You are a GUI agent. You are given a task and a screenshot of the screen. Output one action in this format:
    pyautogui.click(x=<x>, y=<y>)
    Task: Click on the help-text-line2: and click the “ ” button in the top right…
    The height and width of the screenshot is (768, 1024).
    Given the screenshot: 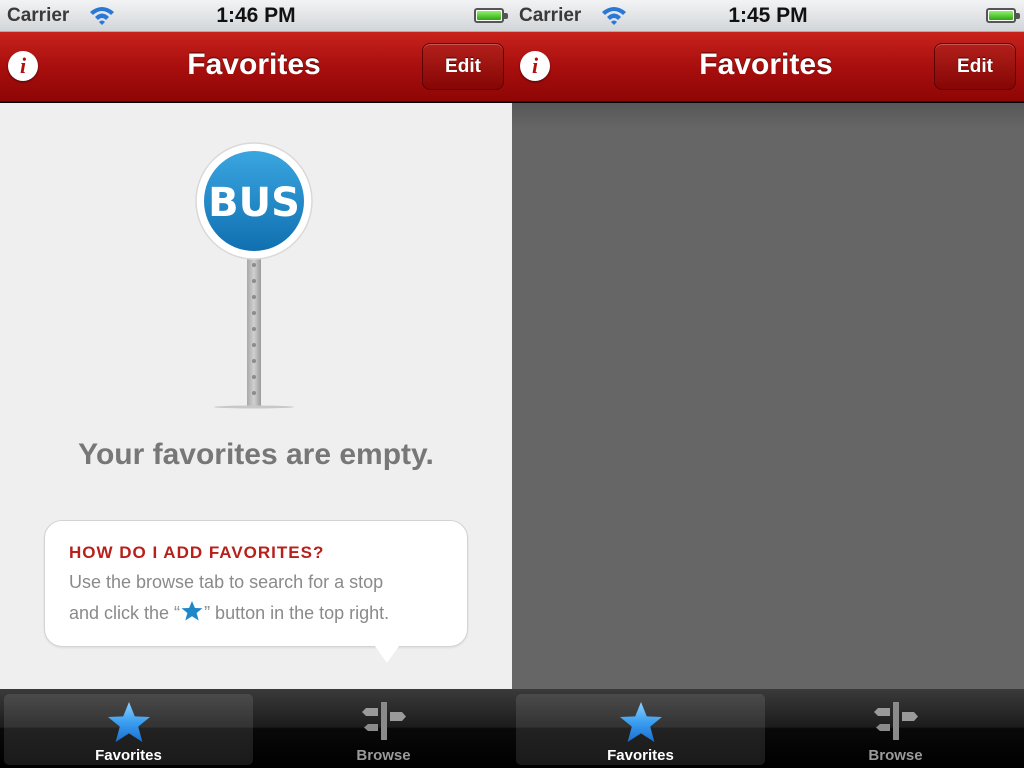 What is the action you would take?
    pyautogui.click(x=229, y=612)
    